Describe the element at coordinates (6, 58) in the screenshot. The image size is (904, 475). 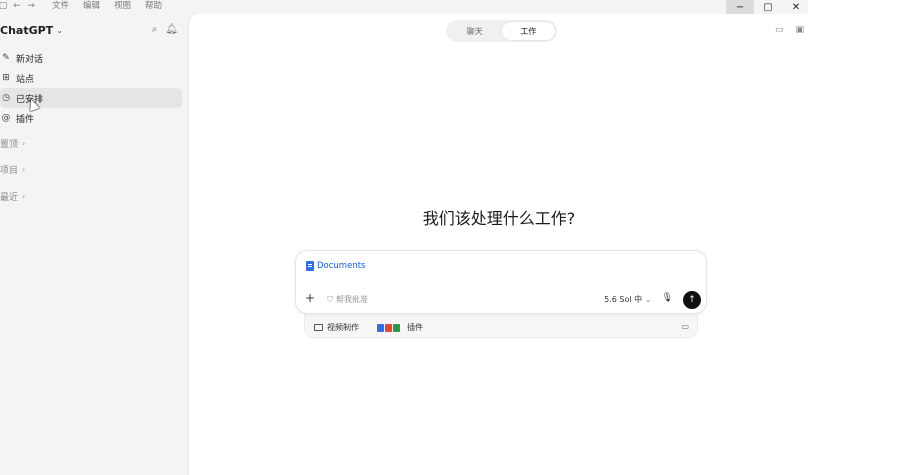
I see `edit-icon: ✎` at that location.